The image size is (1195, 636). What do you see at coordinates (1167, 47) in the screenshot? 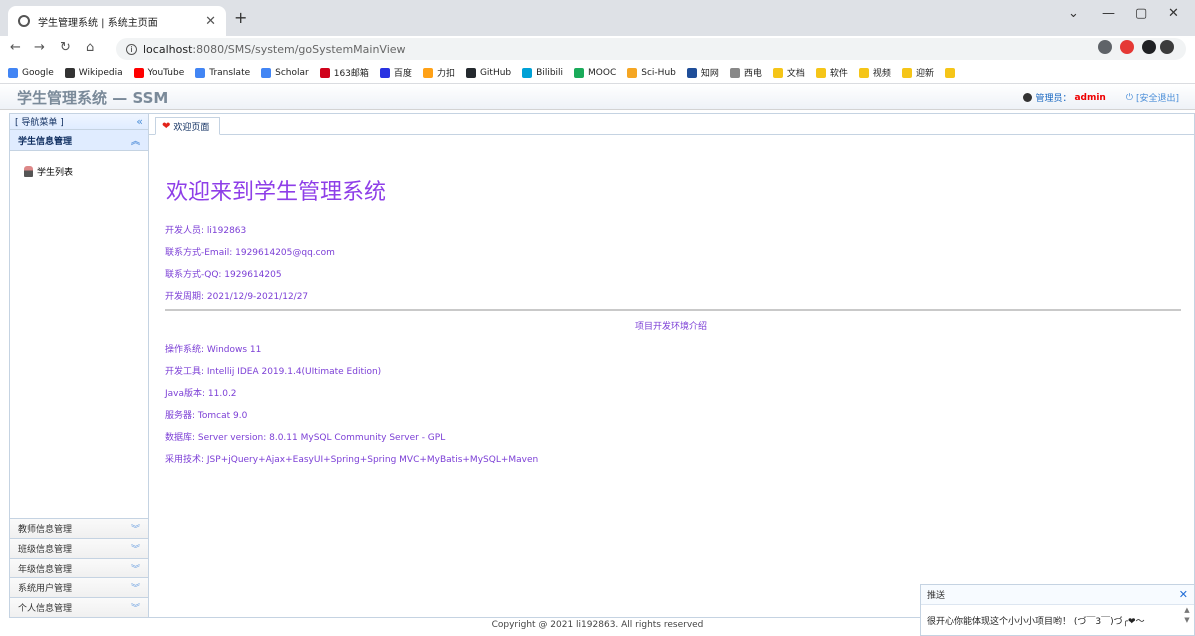
I see `profile-avatar` at bounding box center [1167, 47].